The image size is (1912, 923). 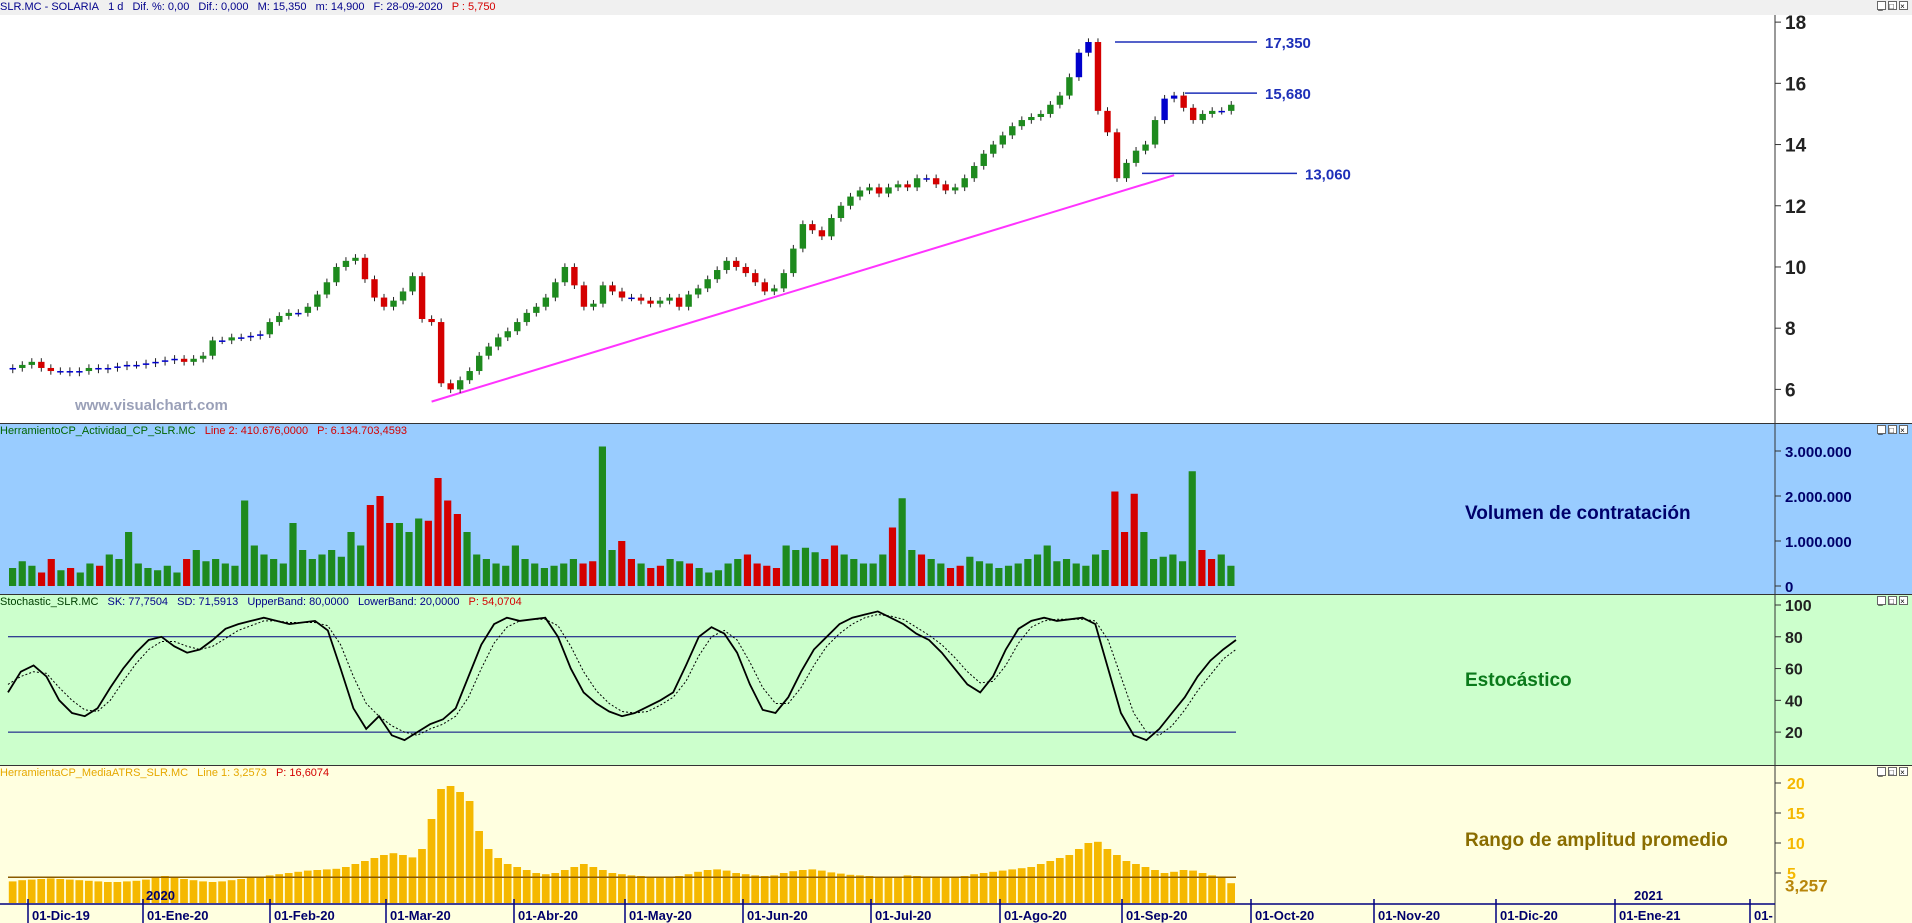 What do you see at coordinates (1796, 784) in the screenshot?
I see `y-tick-label: 20` at bounding box center [1796, 784].